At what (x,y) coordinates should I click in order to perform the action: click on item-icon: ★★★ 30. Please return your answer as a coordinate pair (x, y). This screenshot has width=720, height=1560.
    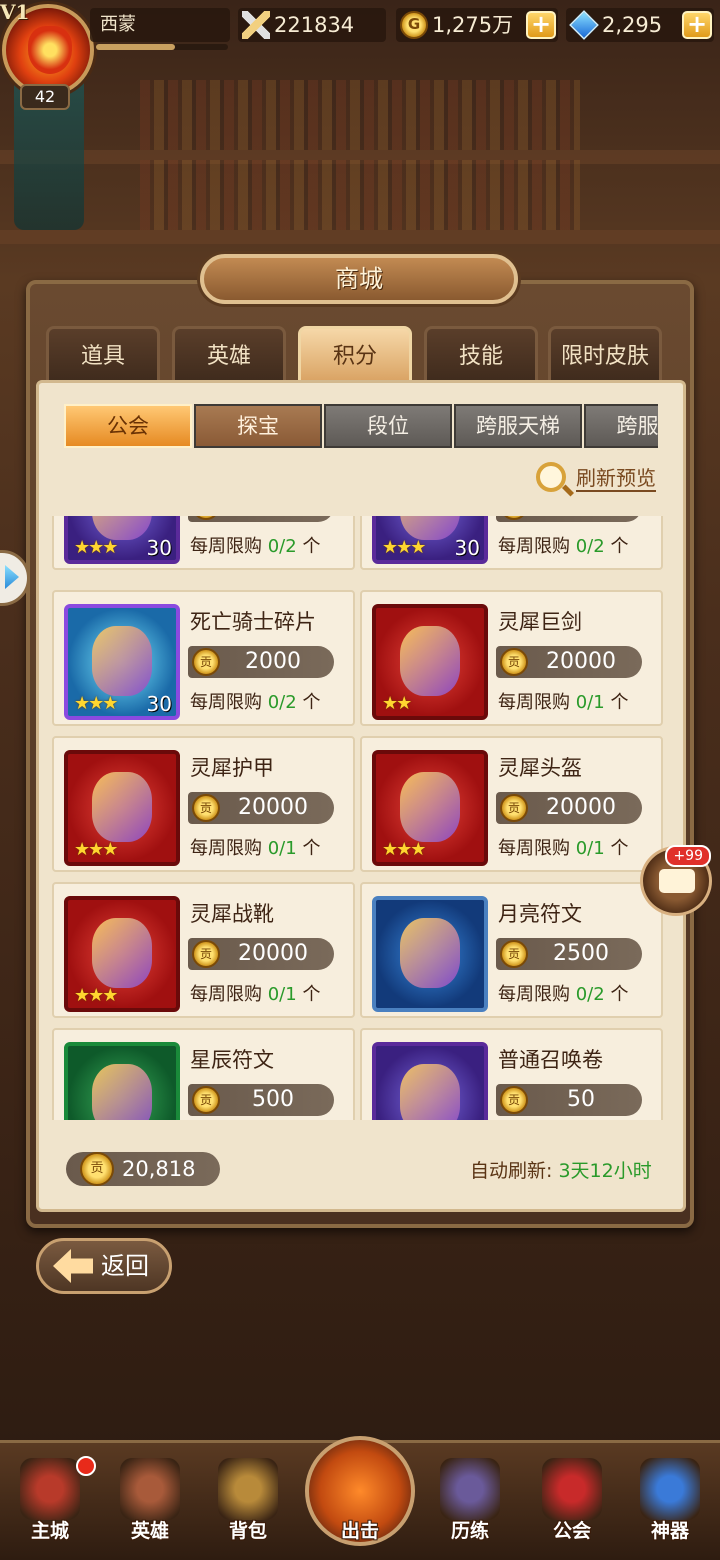
    Looking at the image, I should click on (122, 662).